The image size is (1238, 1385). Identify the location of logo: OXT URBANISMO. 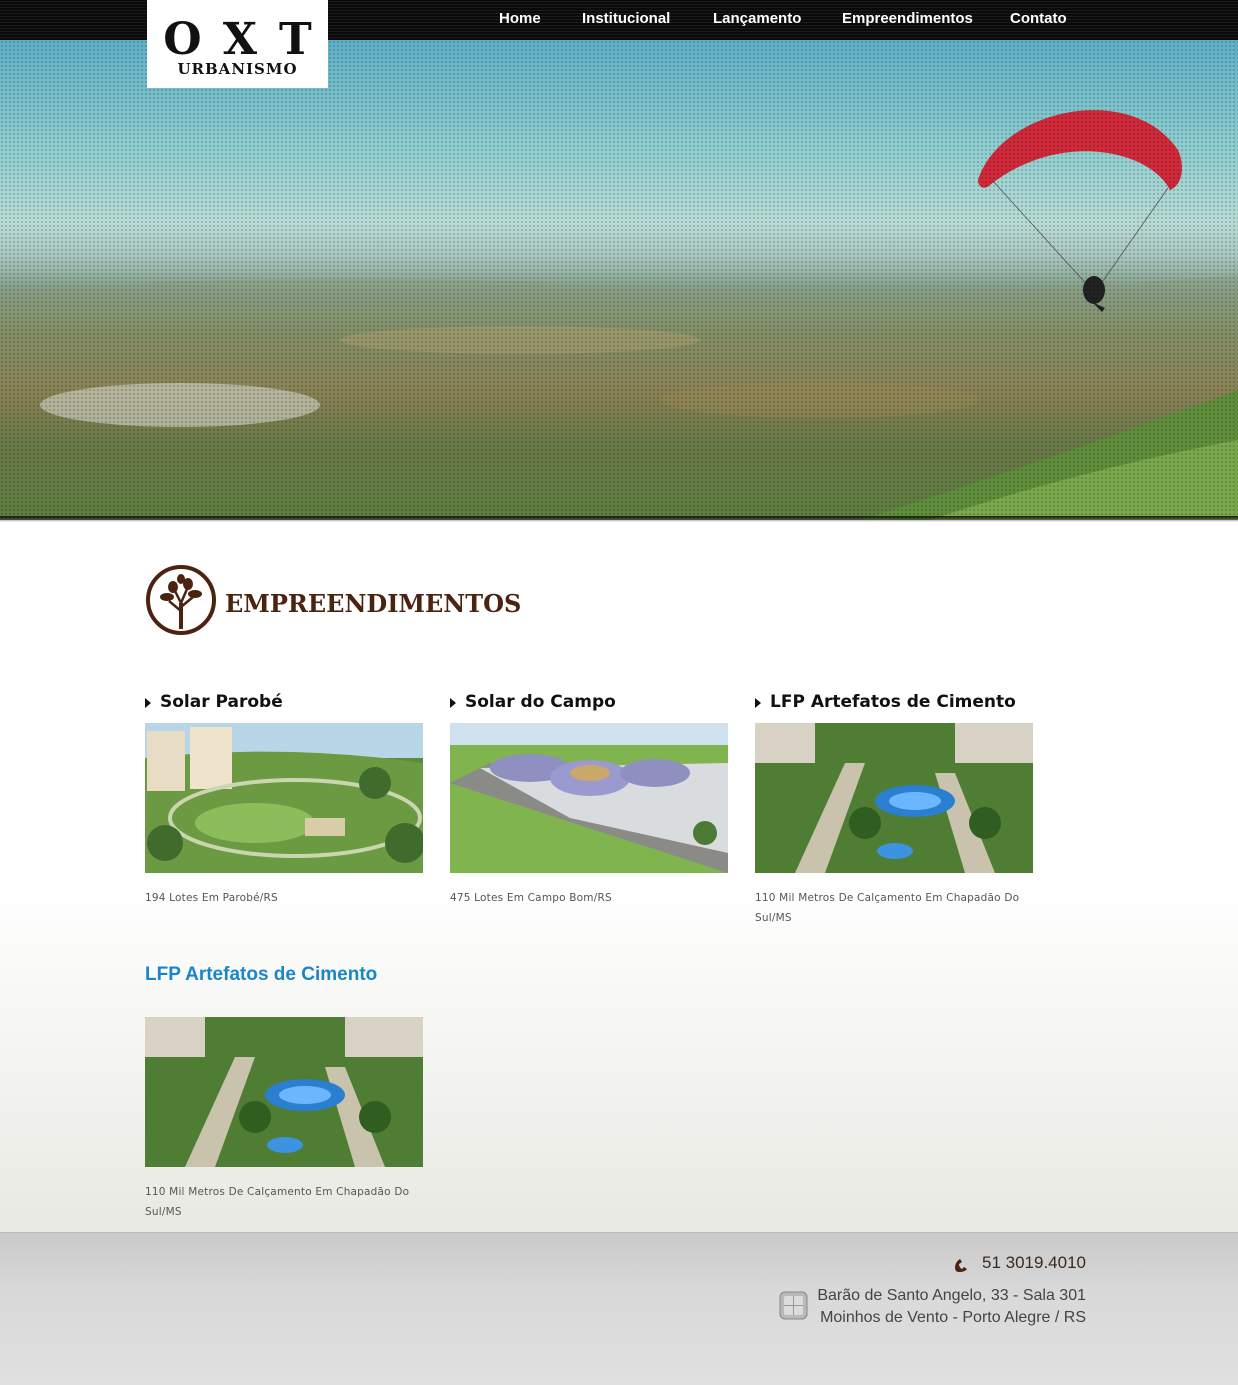
(237, 44).